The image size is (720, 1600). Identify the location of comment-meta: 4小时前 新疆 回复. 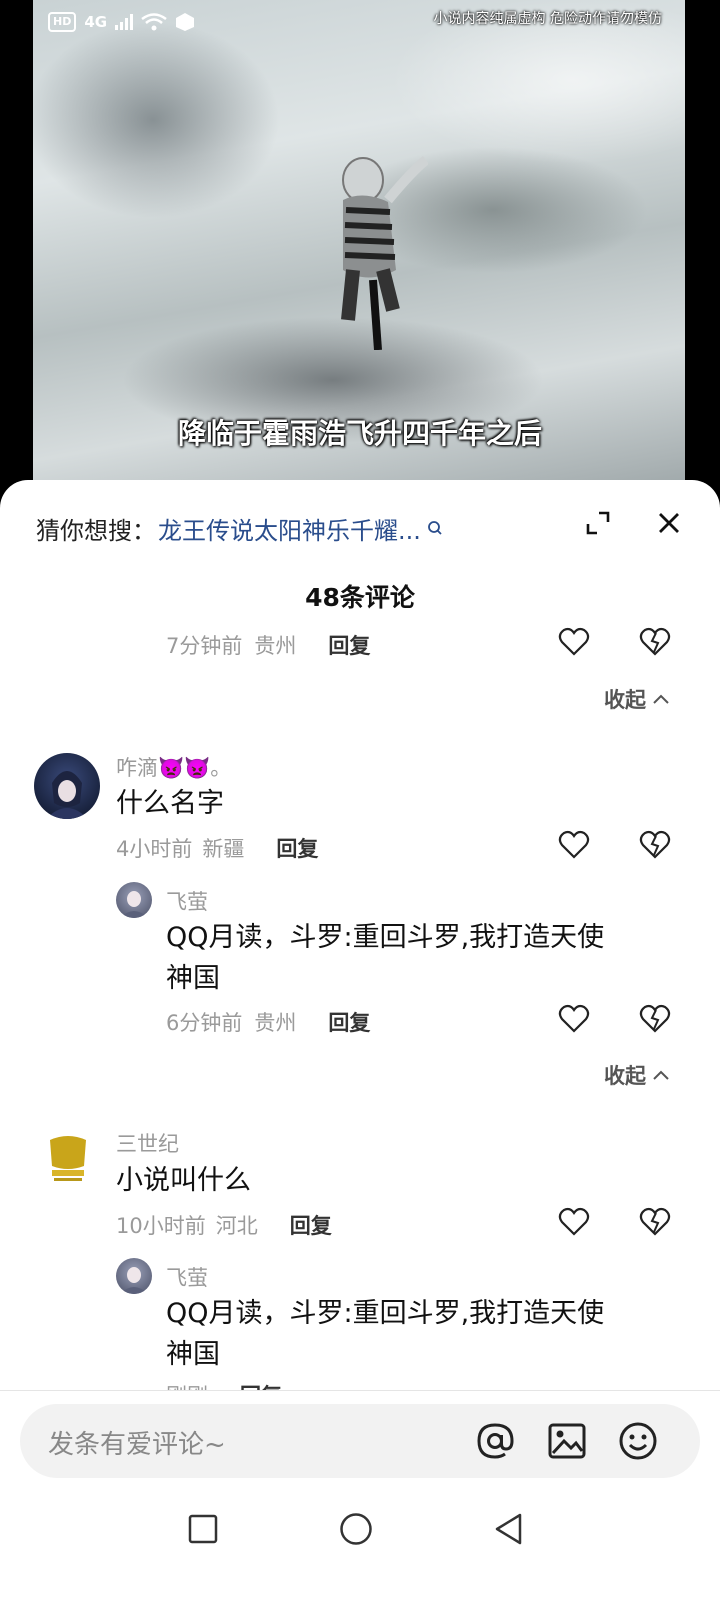
(217, 848).